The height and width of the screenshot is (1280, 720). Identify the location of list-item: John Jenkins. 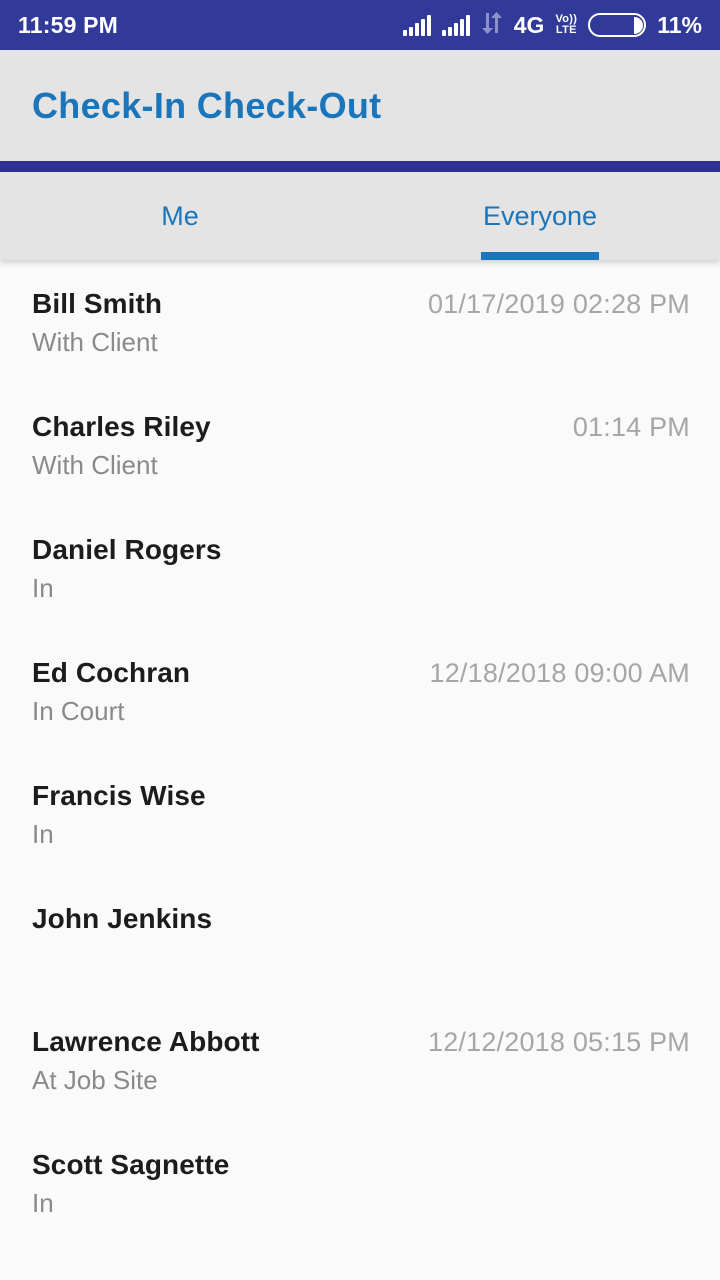
(360, 940).